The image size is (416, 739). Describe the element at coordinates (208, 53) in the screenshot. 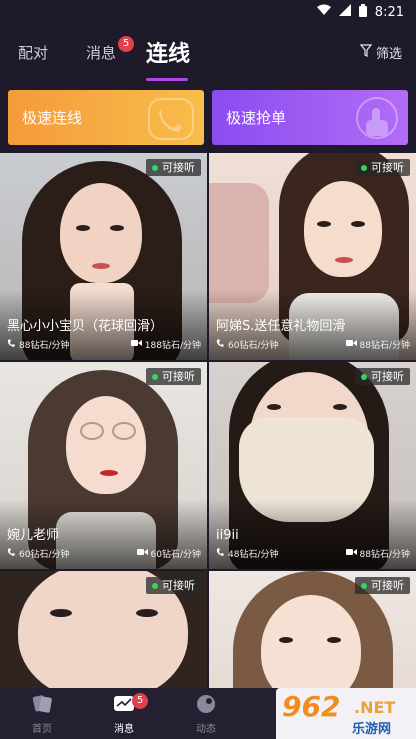

I see `top-tab-bar: 配对 消息 5 连线 筛选` at that location.